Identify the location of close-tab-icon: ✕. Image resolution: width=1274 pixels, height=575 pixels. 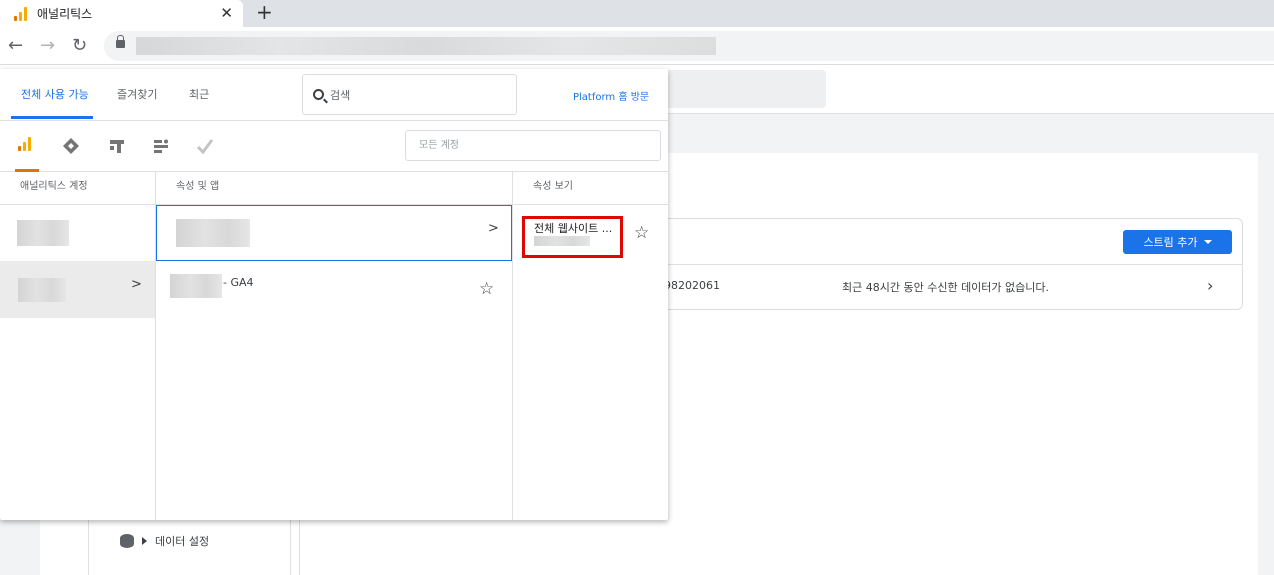
(226, 13).